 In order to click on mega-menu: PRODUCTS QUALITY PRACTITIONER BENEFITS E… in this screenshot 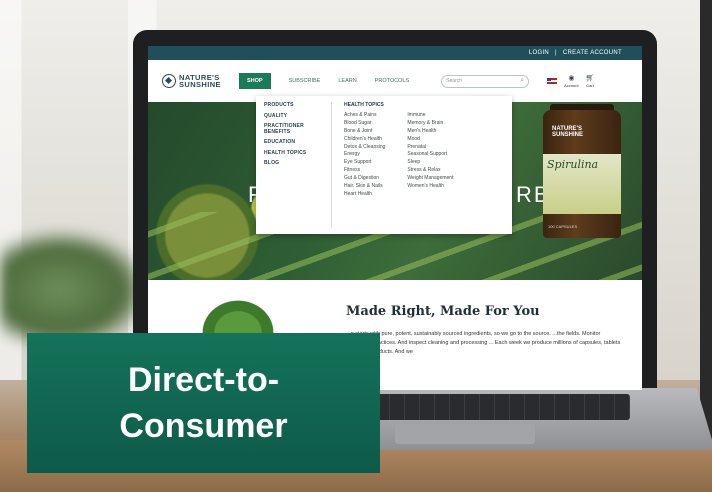, I will do `click(384, 165)`.